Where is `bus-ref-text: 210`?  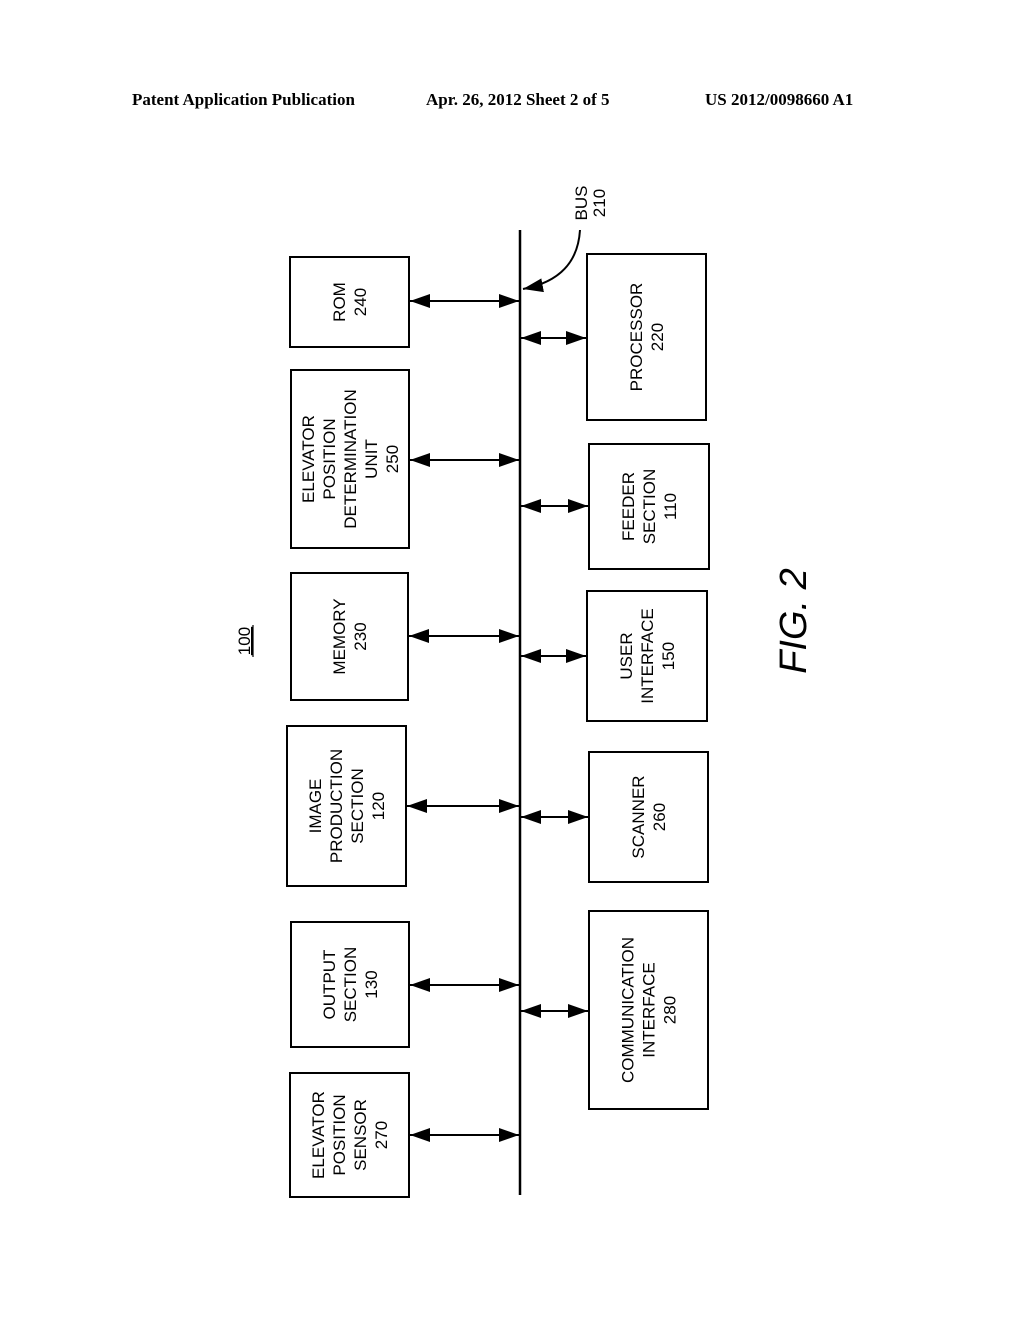
bus-ref-text: 210 is located at coordinates (599, 203).